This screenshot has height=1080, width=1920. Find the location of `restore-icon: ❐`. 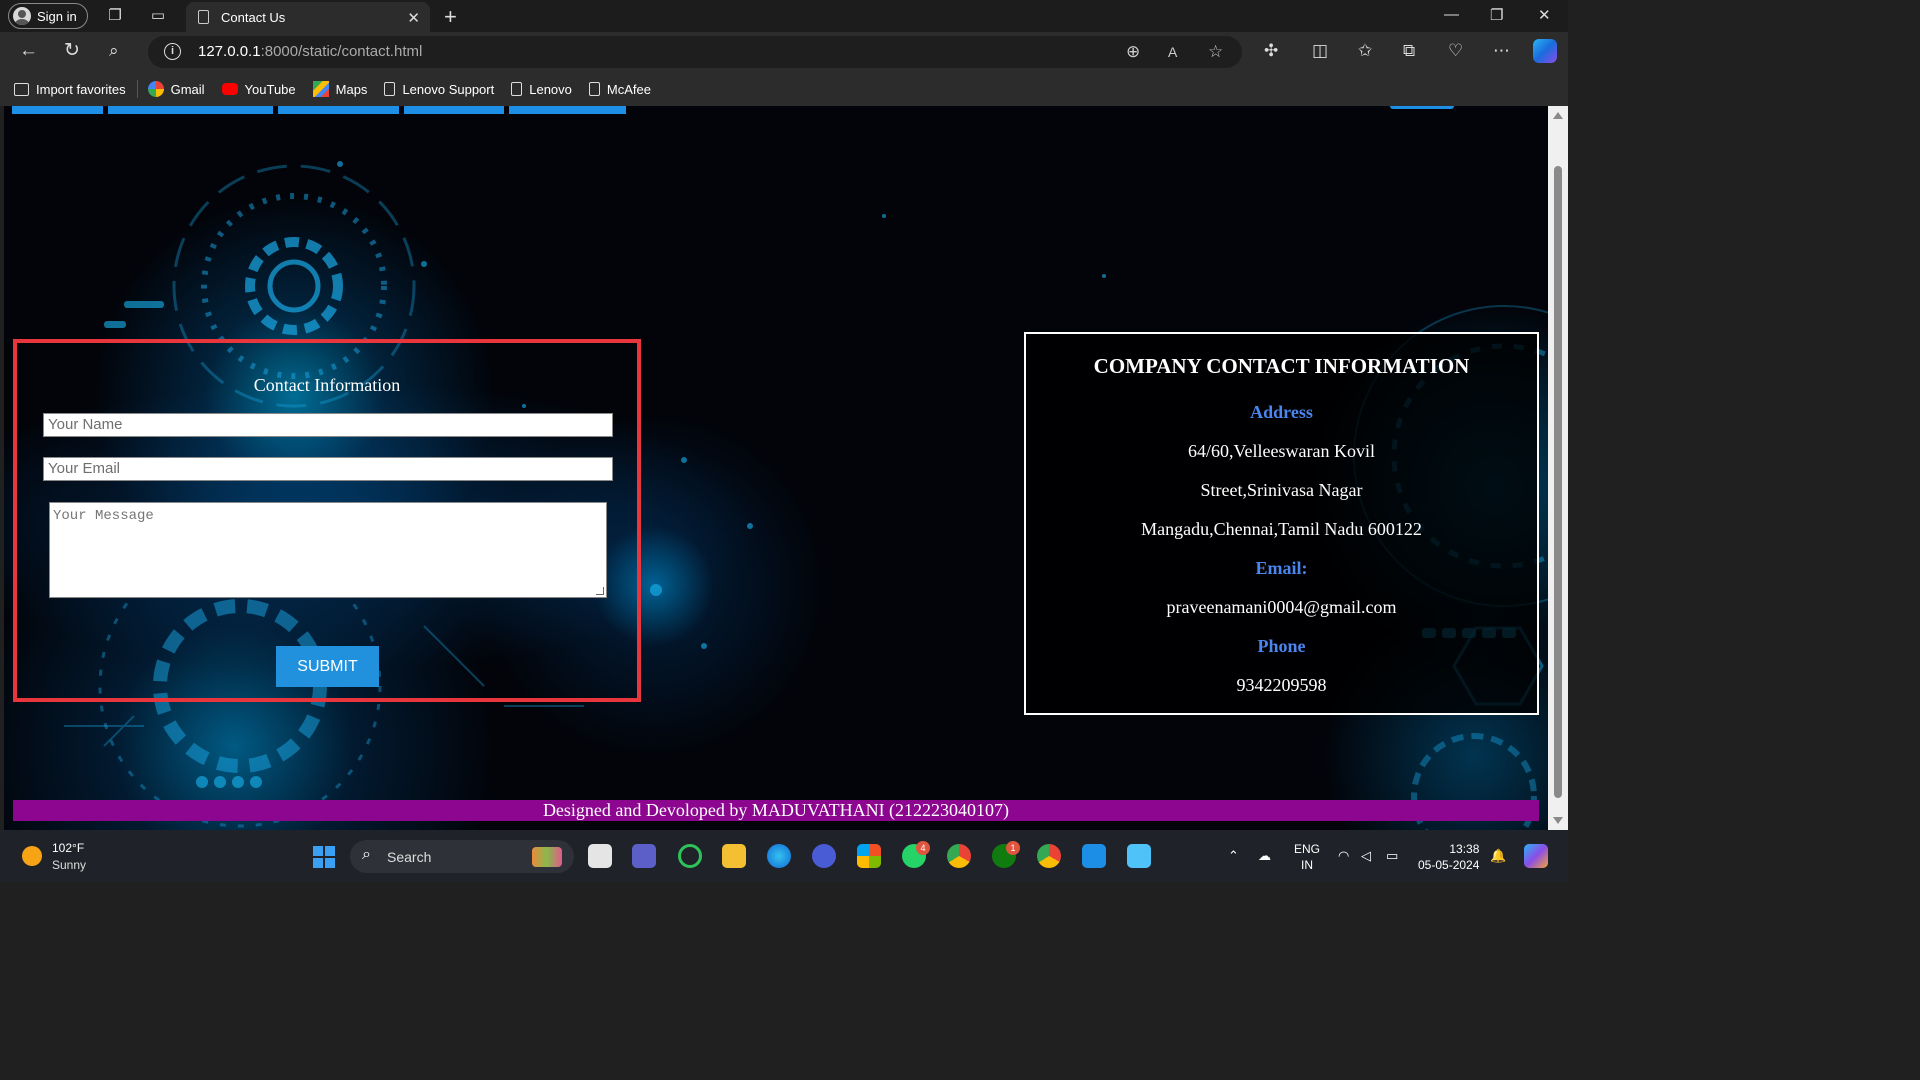

restore-icon: ❐ is located at coordinates (1496, 15).